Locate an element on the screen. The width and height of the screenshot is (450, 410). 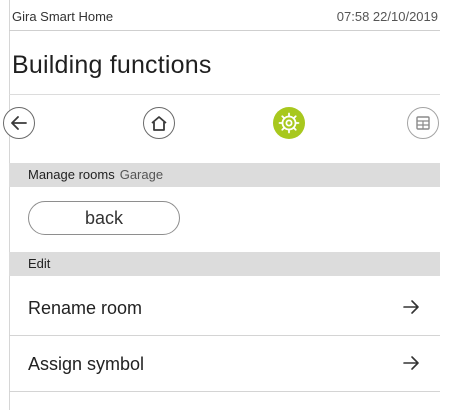
title-divider is located at coordinates (224, 94).